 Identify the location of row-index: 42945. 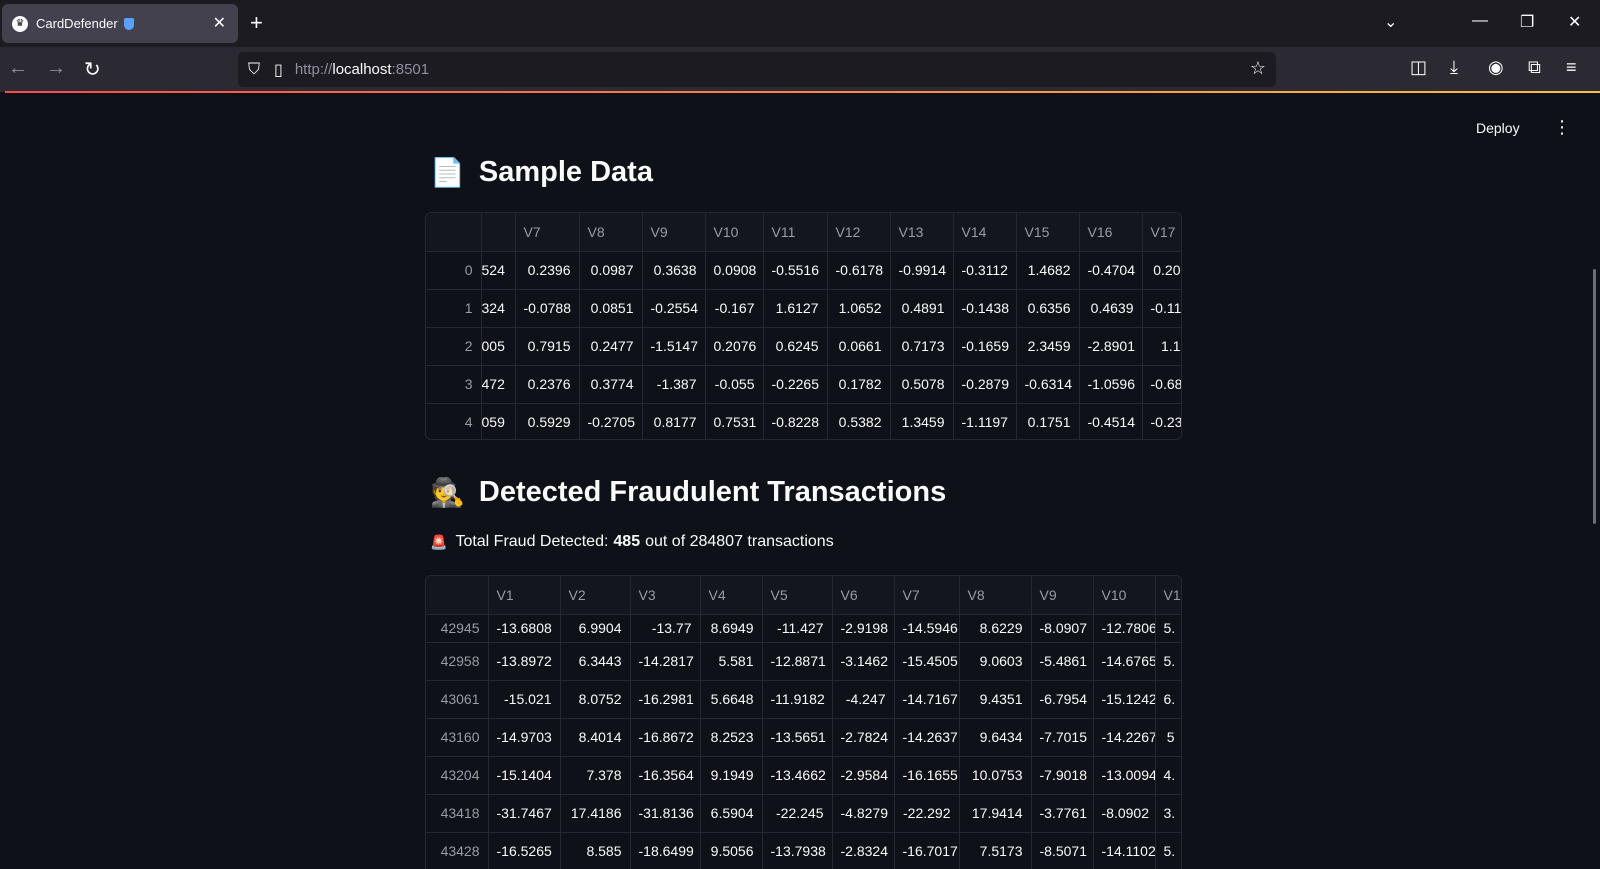
(457, 628).